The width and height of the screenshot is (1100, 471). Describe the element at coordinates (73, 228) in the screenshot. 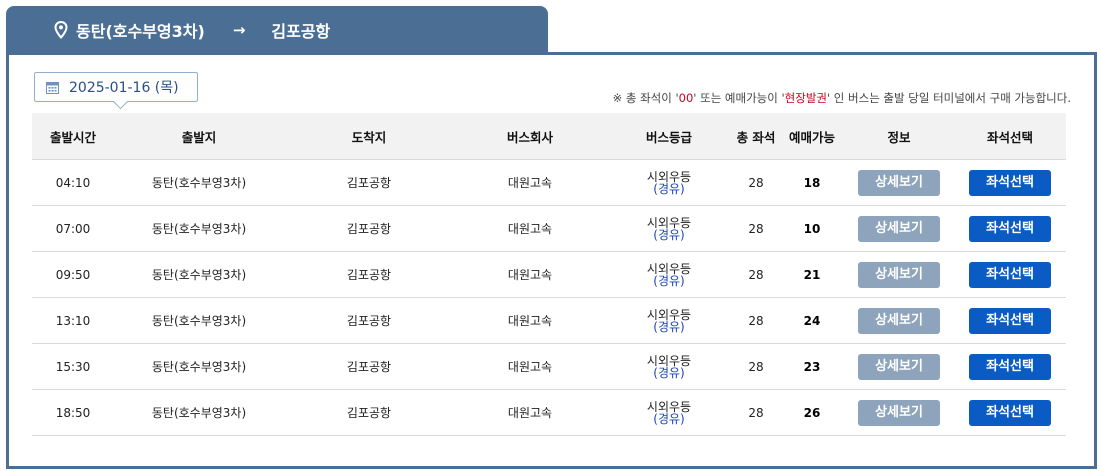

I see `depart-time: 07:00` at that location.